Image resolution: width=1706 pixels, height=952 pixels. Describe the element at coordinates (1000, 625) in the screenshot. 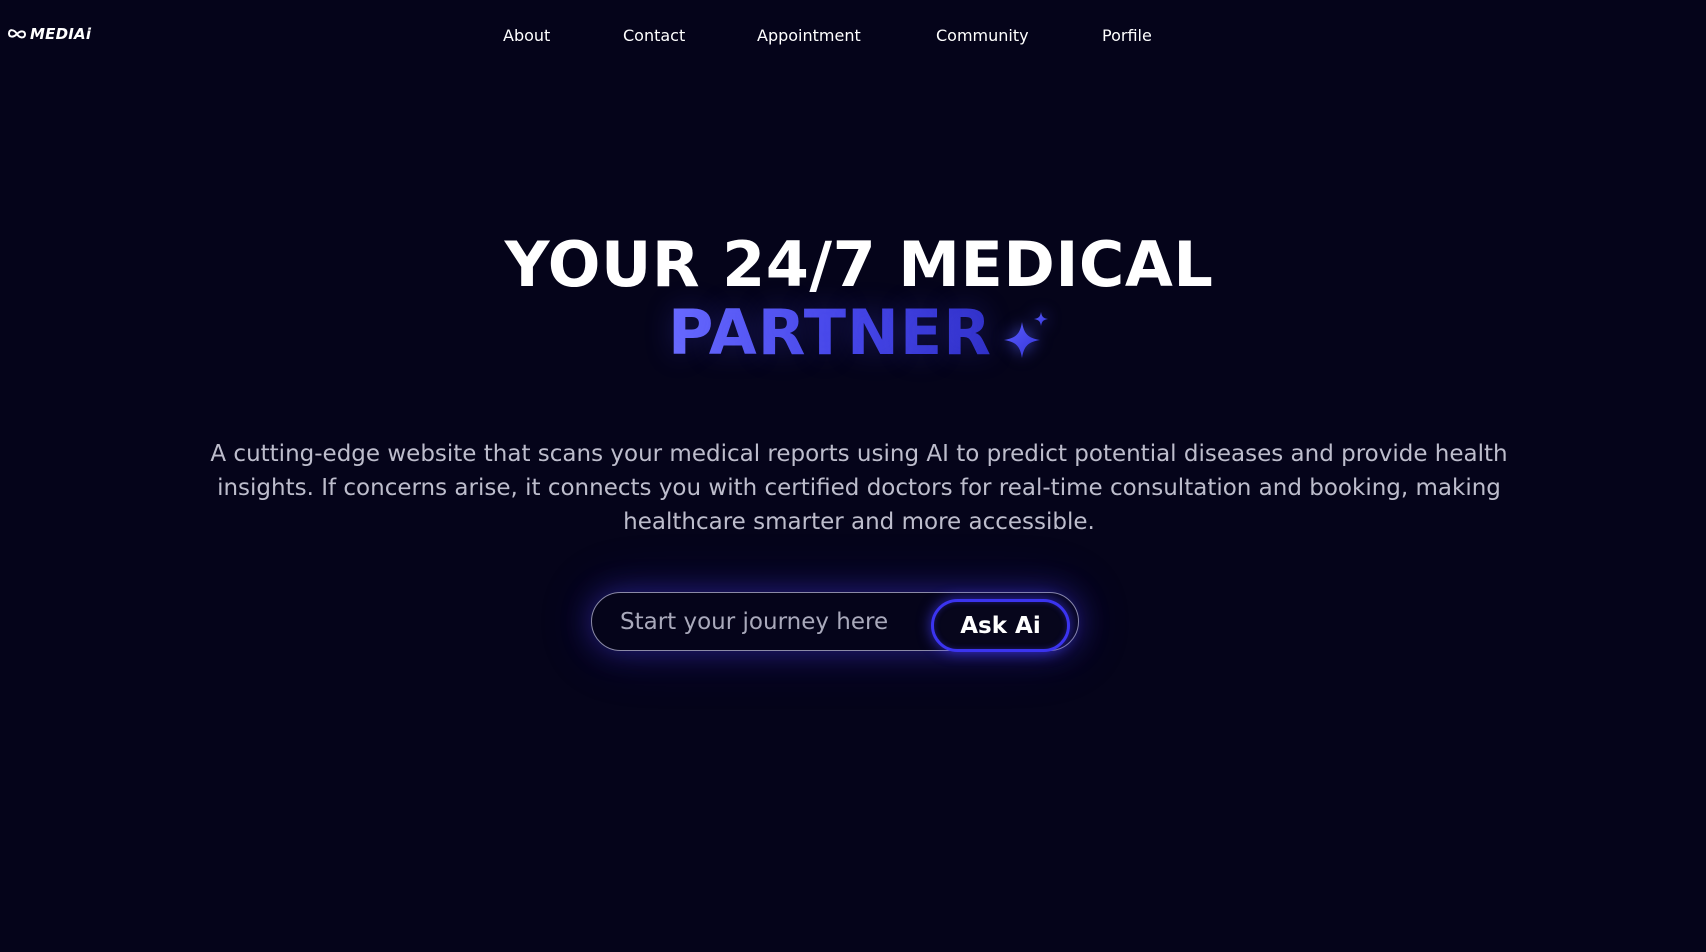

I see `ask-ai-button: Ask Ai` at that location.